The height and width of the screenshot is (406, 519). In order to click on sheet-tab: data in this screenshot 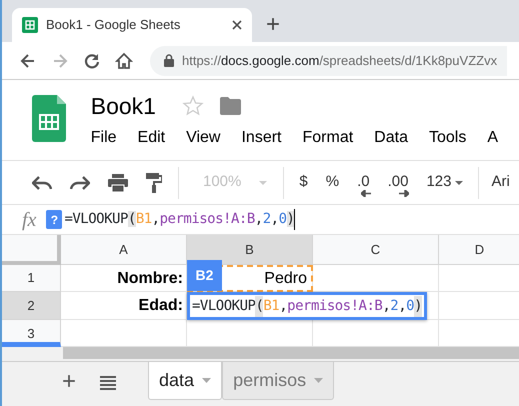, I will do `click(185, 381)`.